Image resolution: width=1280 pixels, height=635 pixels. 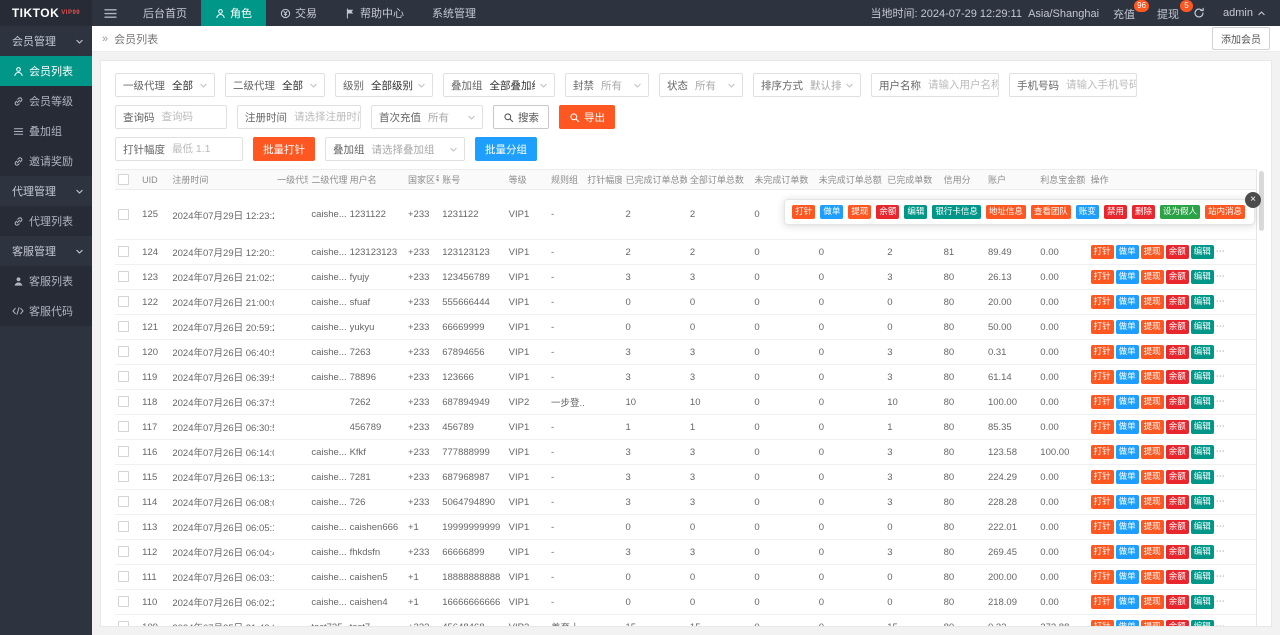 I want to click on inject-range-field: 打针幅度, so click(x=179, y=149).